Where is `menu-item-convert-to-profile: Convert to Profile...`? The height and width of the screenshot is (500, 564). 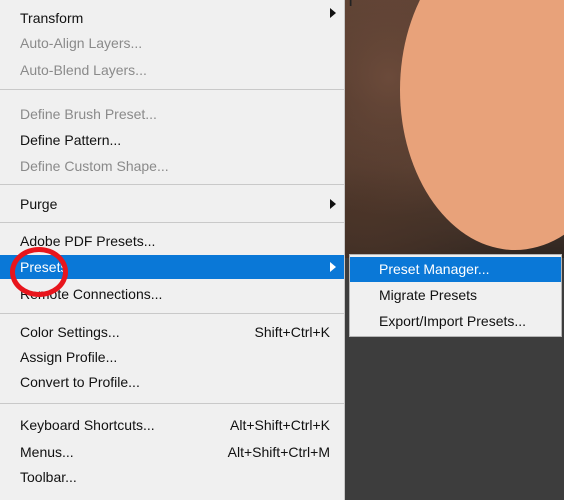
menu-item-convert-to-profile: Convert to Profile... is located at coordinates (172, 382).